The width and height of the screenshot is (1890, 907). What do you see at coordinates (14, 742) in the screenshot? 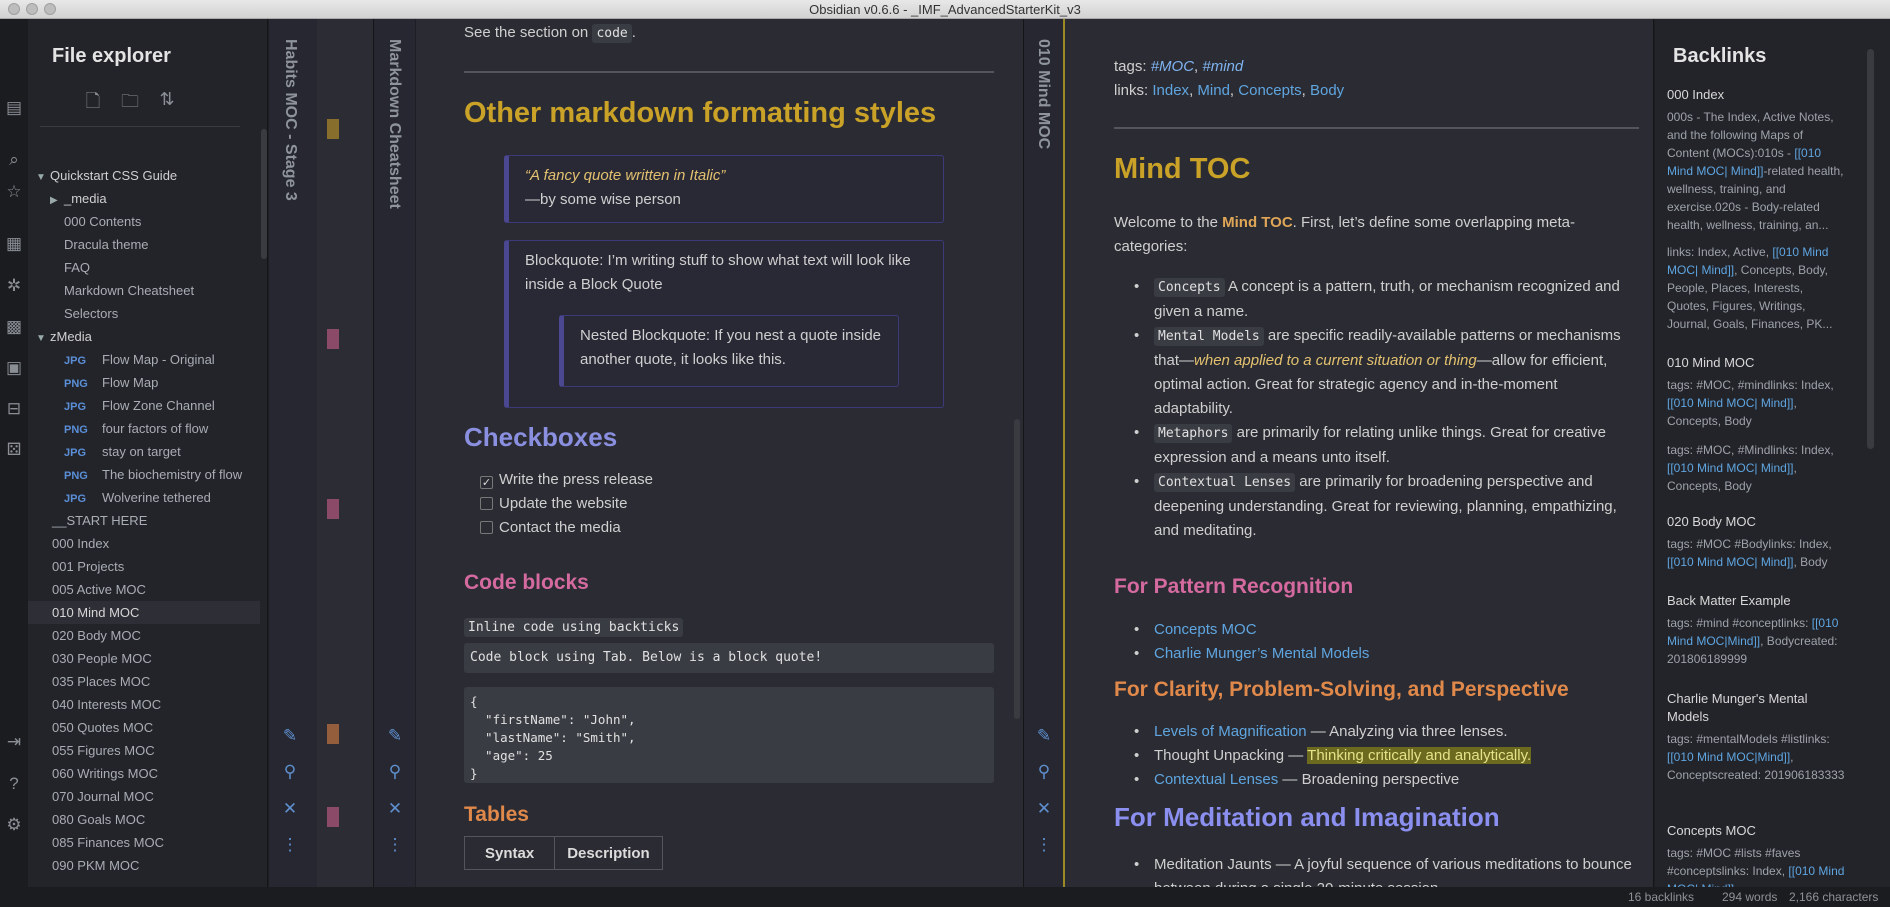
I see `export-icon: ⇥` at bounding box center [14, 742].